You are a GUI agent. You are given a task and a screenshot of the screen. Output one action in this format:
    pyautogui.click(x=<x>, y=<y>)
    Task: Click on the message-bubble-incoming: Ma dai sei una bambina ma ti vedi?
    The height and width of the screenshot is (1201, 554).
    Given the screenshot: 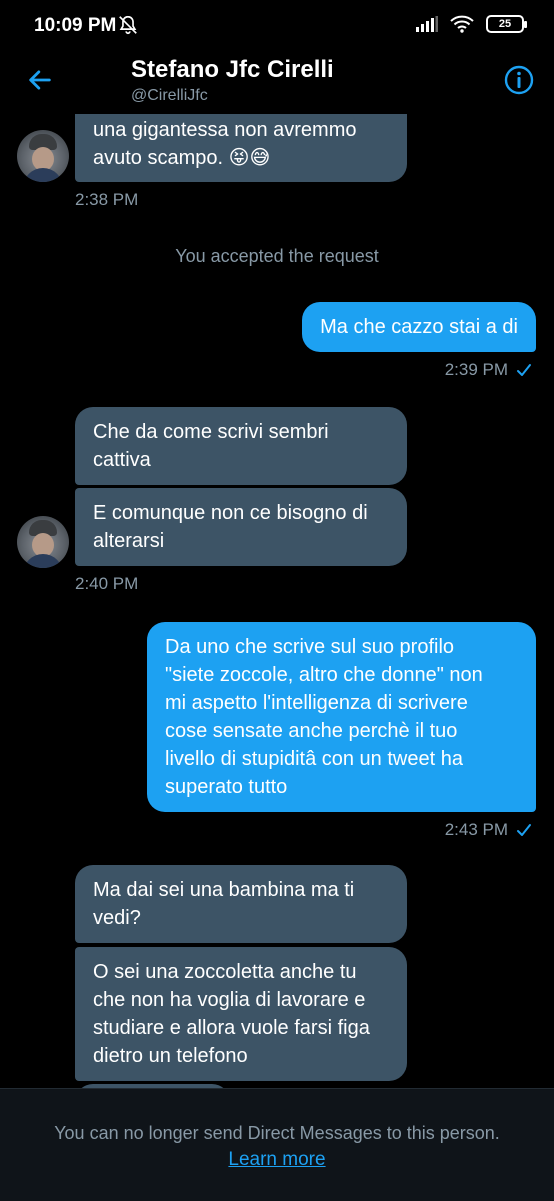 What is the action you would take?
    pyautogui.click(x=241, y=904)
    